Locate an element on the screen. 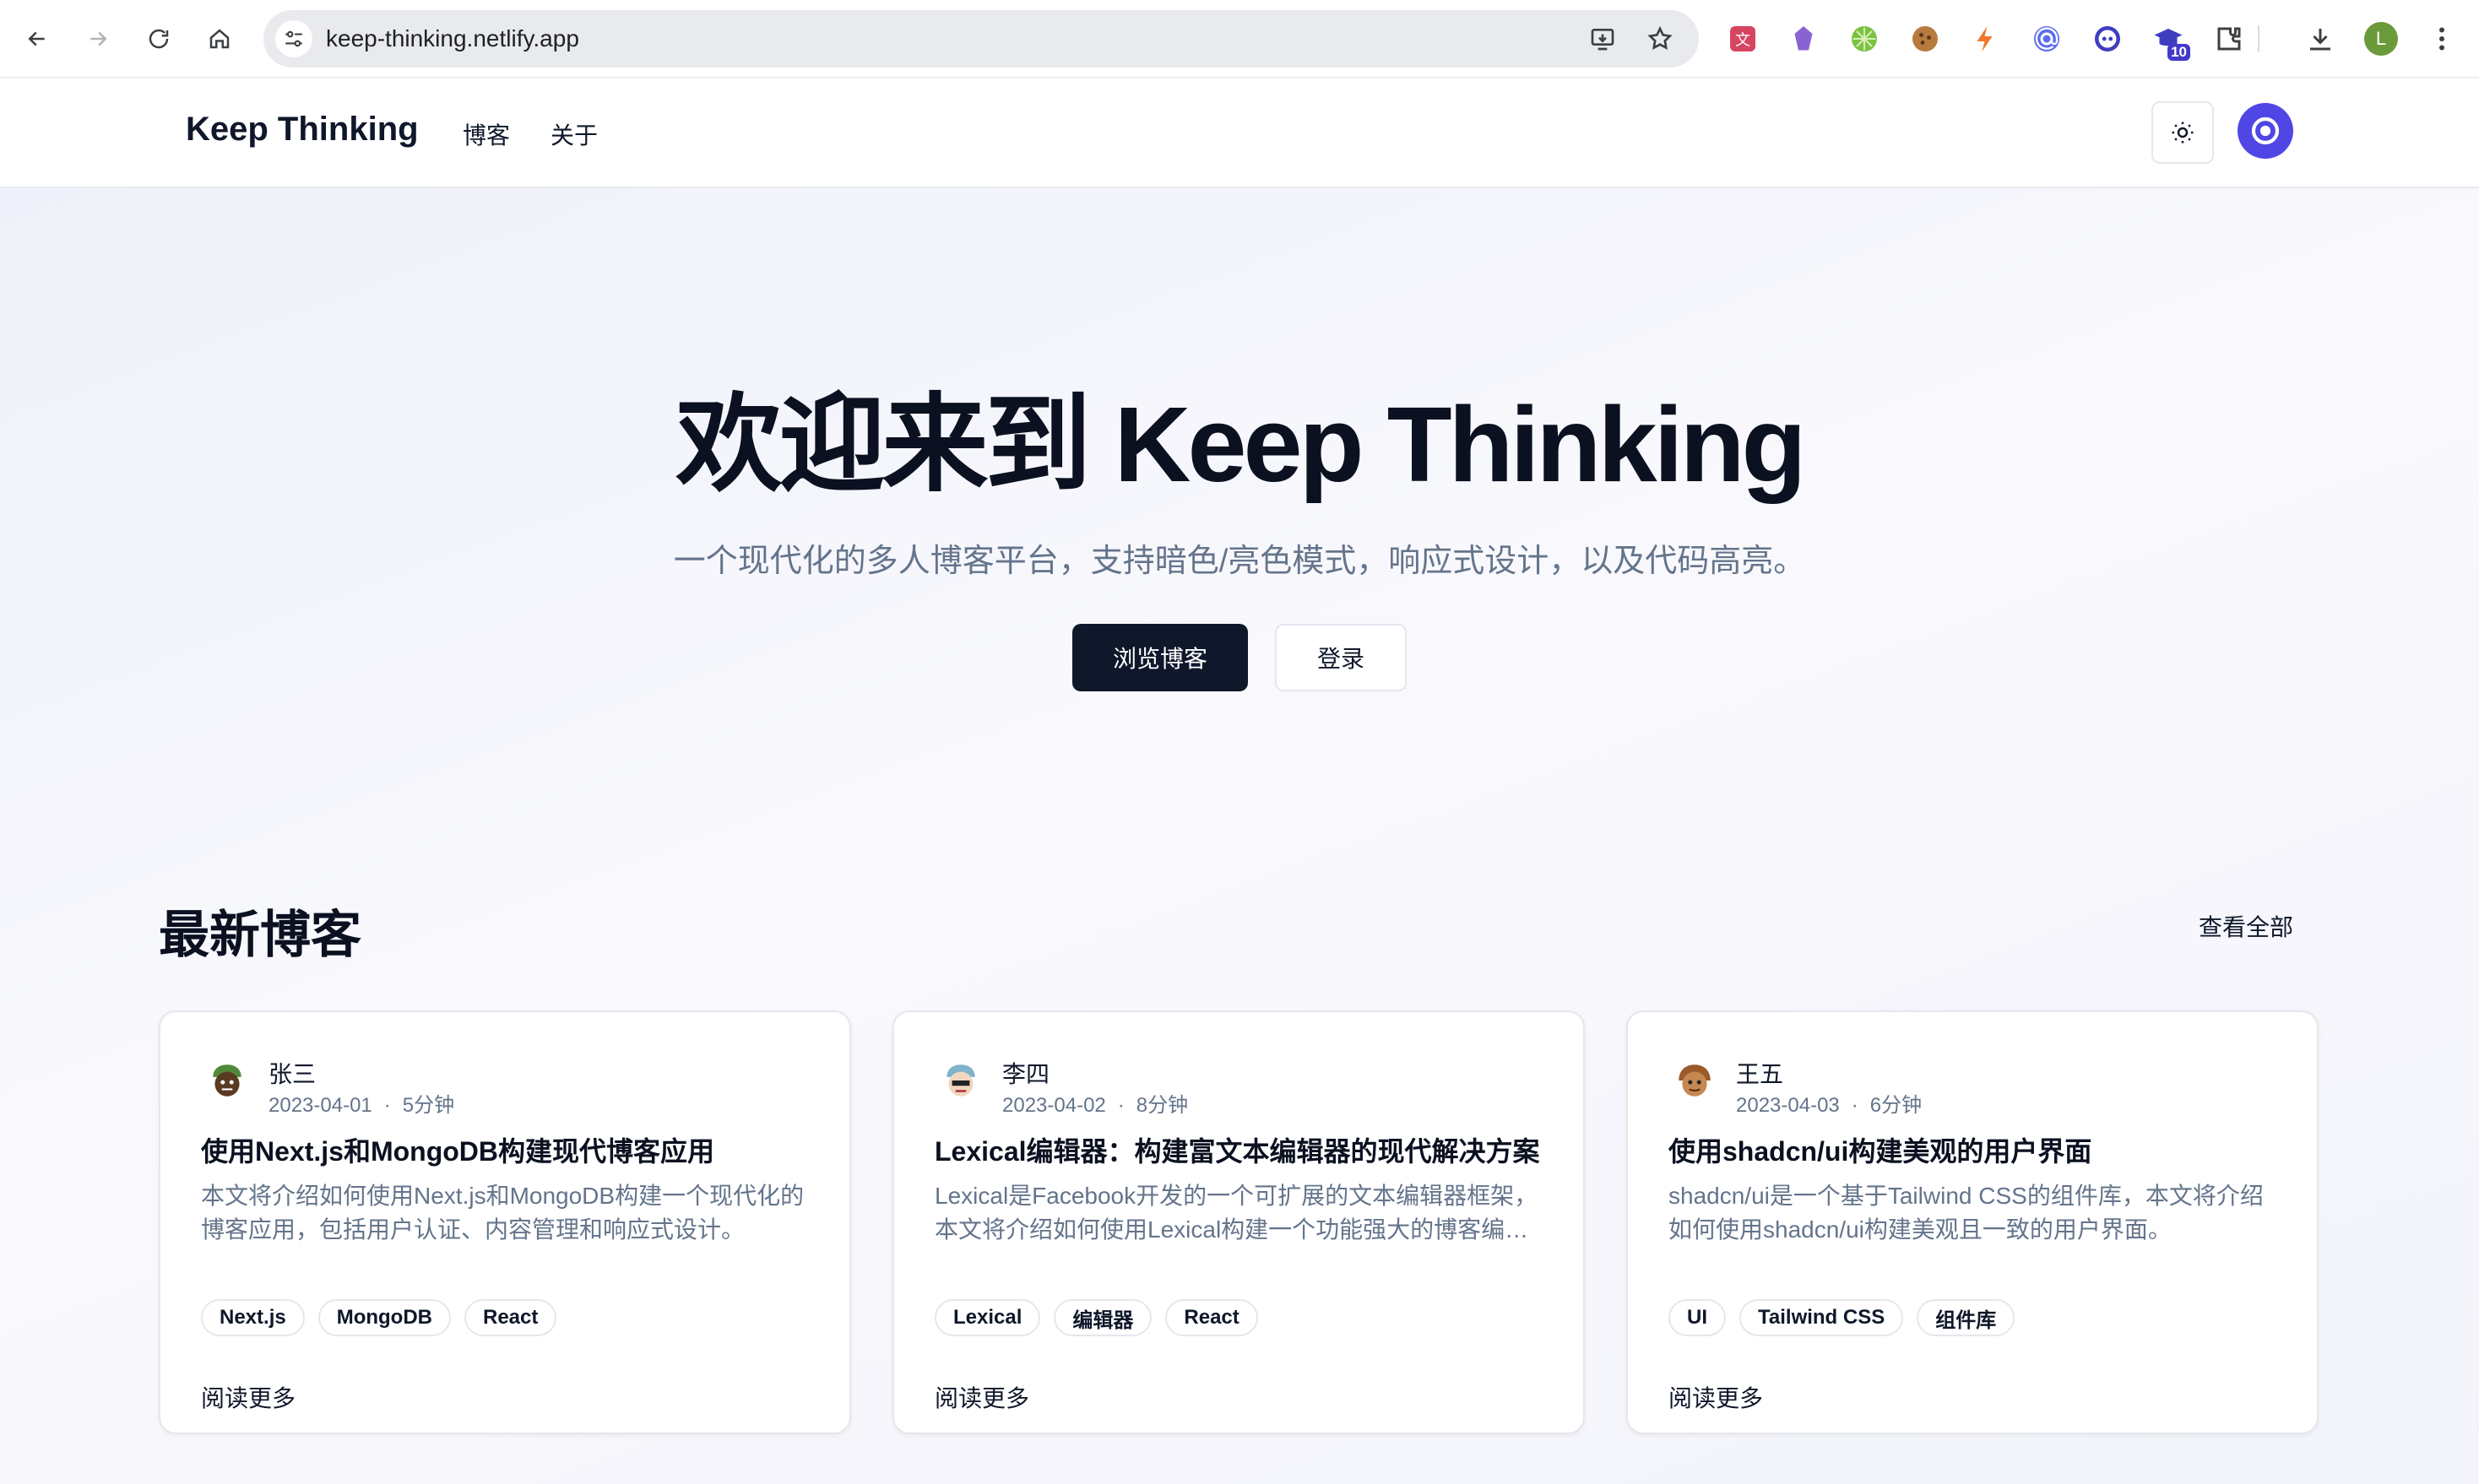 The width and height of the screenshot is (2479, 1484). toolbar-divider is located at coordinates (2258, 38).